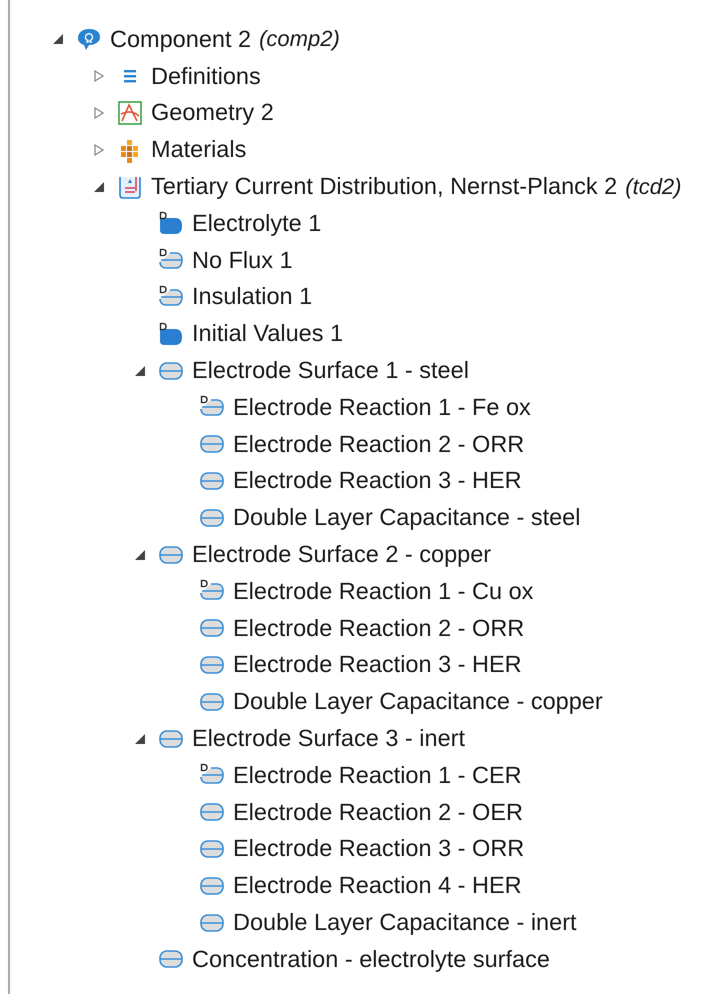 The image size is (718, 994). Describe the element at coordinates (377, 886) in the screenshot. I see `tree-item: Electrode Reaction 4 - HER` at that location.